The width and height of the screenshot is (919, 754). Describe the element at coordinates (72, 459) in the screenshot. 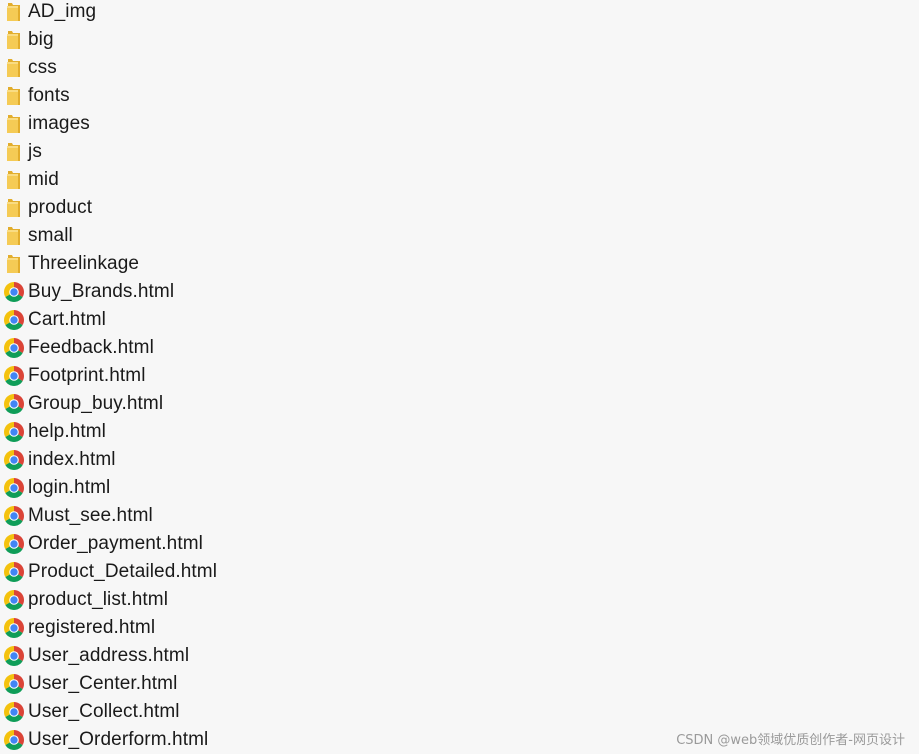

I see `item-name: index.html` at that location.